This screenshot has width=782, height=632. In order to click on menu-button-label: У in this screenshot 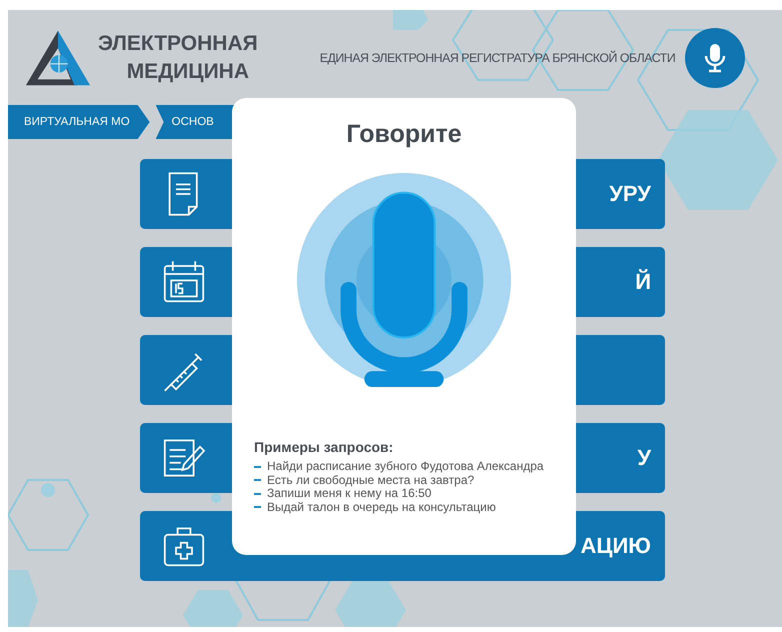, I will do `click(644, 458)`.